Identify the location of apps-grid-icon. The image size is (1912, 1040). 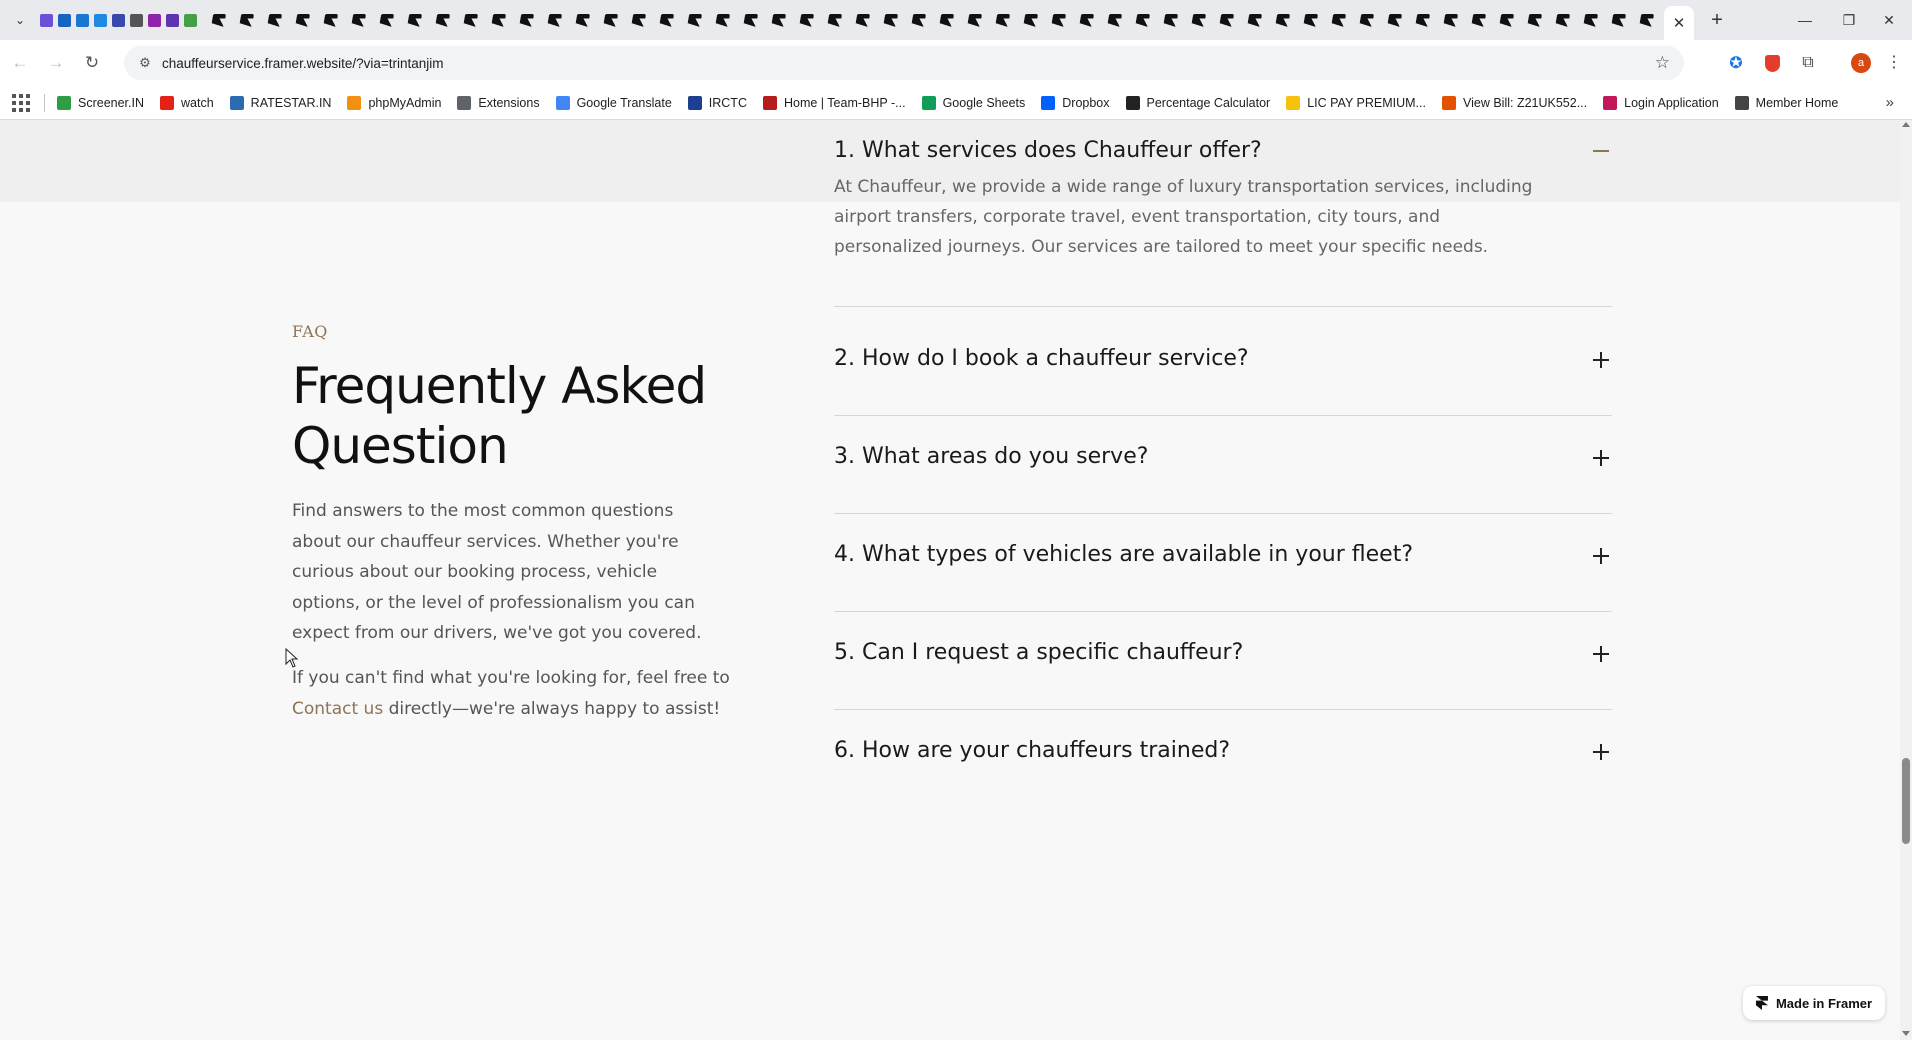
(21, 102).